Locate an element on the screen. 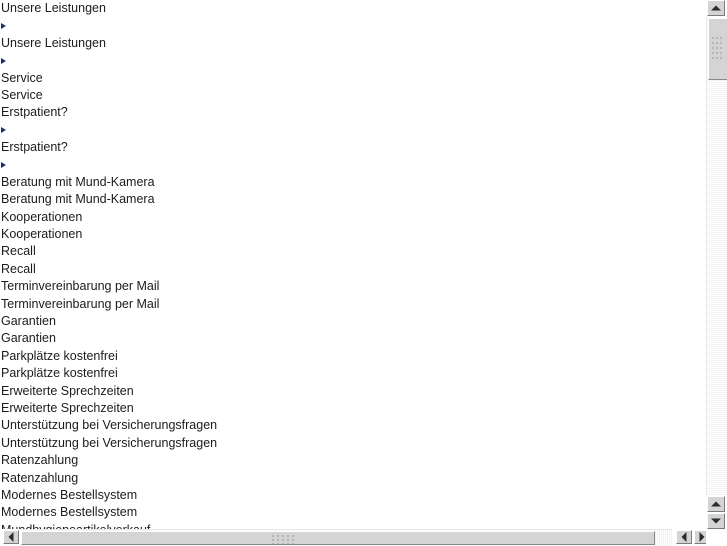 This screenshot has height=546, width=727. scroll-up-button-top is located at coordinates (716, 8).